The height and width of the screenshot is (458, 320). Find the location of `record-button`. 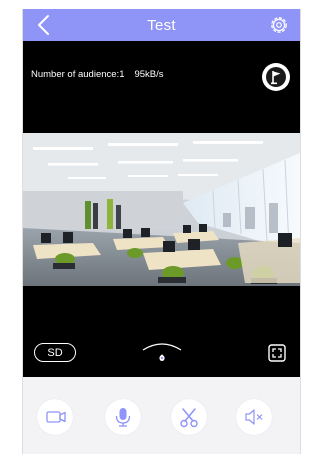

record-button is located at coordinates (55, 417).